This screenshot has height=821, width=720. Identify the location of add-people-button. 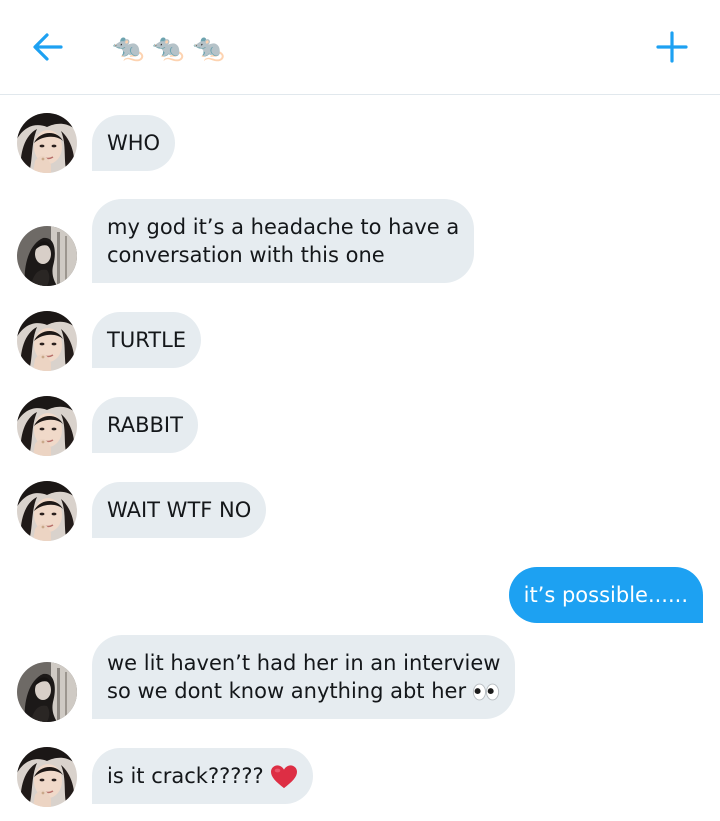
(672, 47).